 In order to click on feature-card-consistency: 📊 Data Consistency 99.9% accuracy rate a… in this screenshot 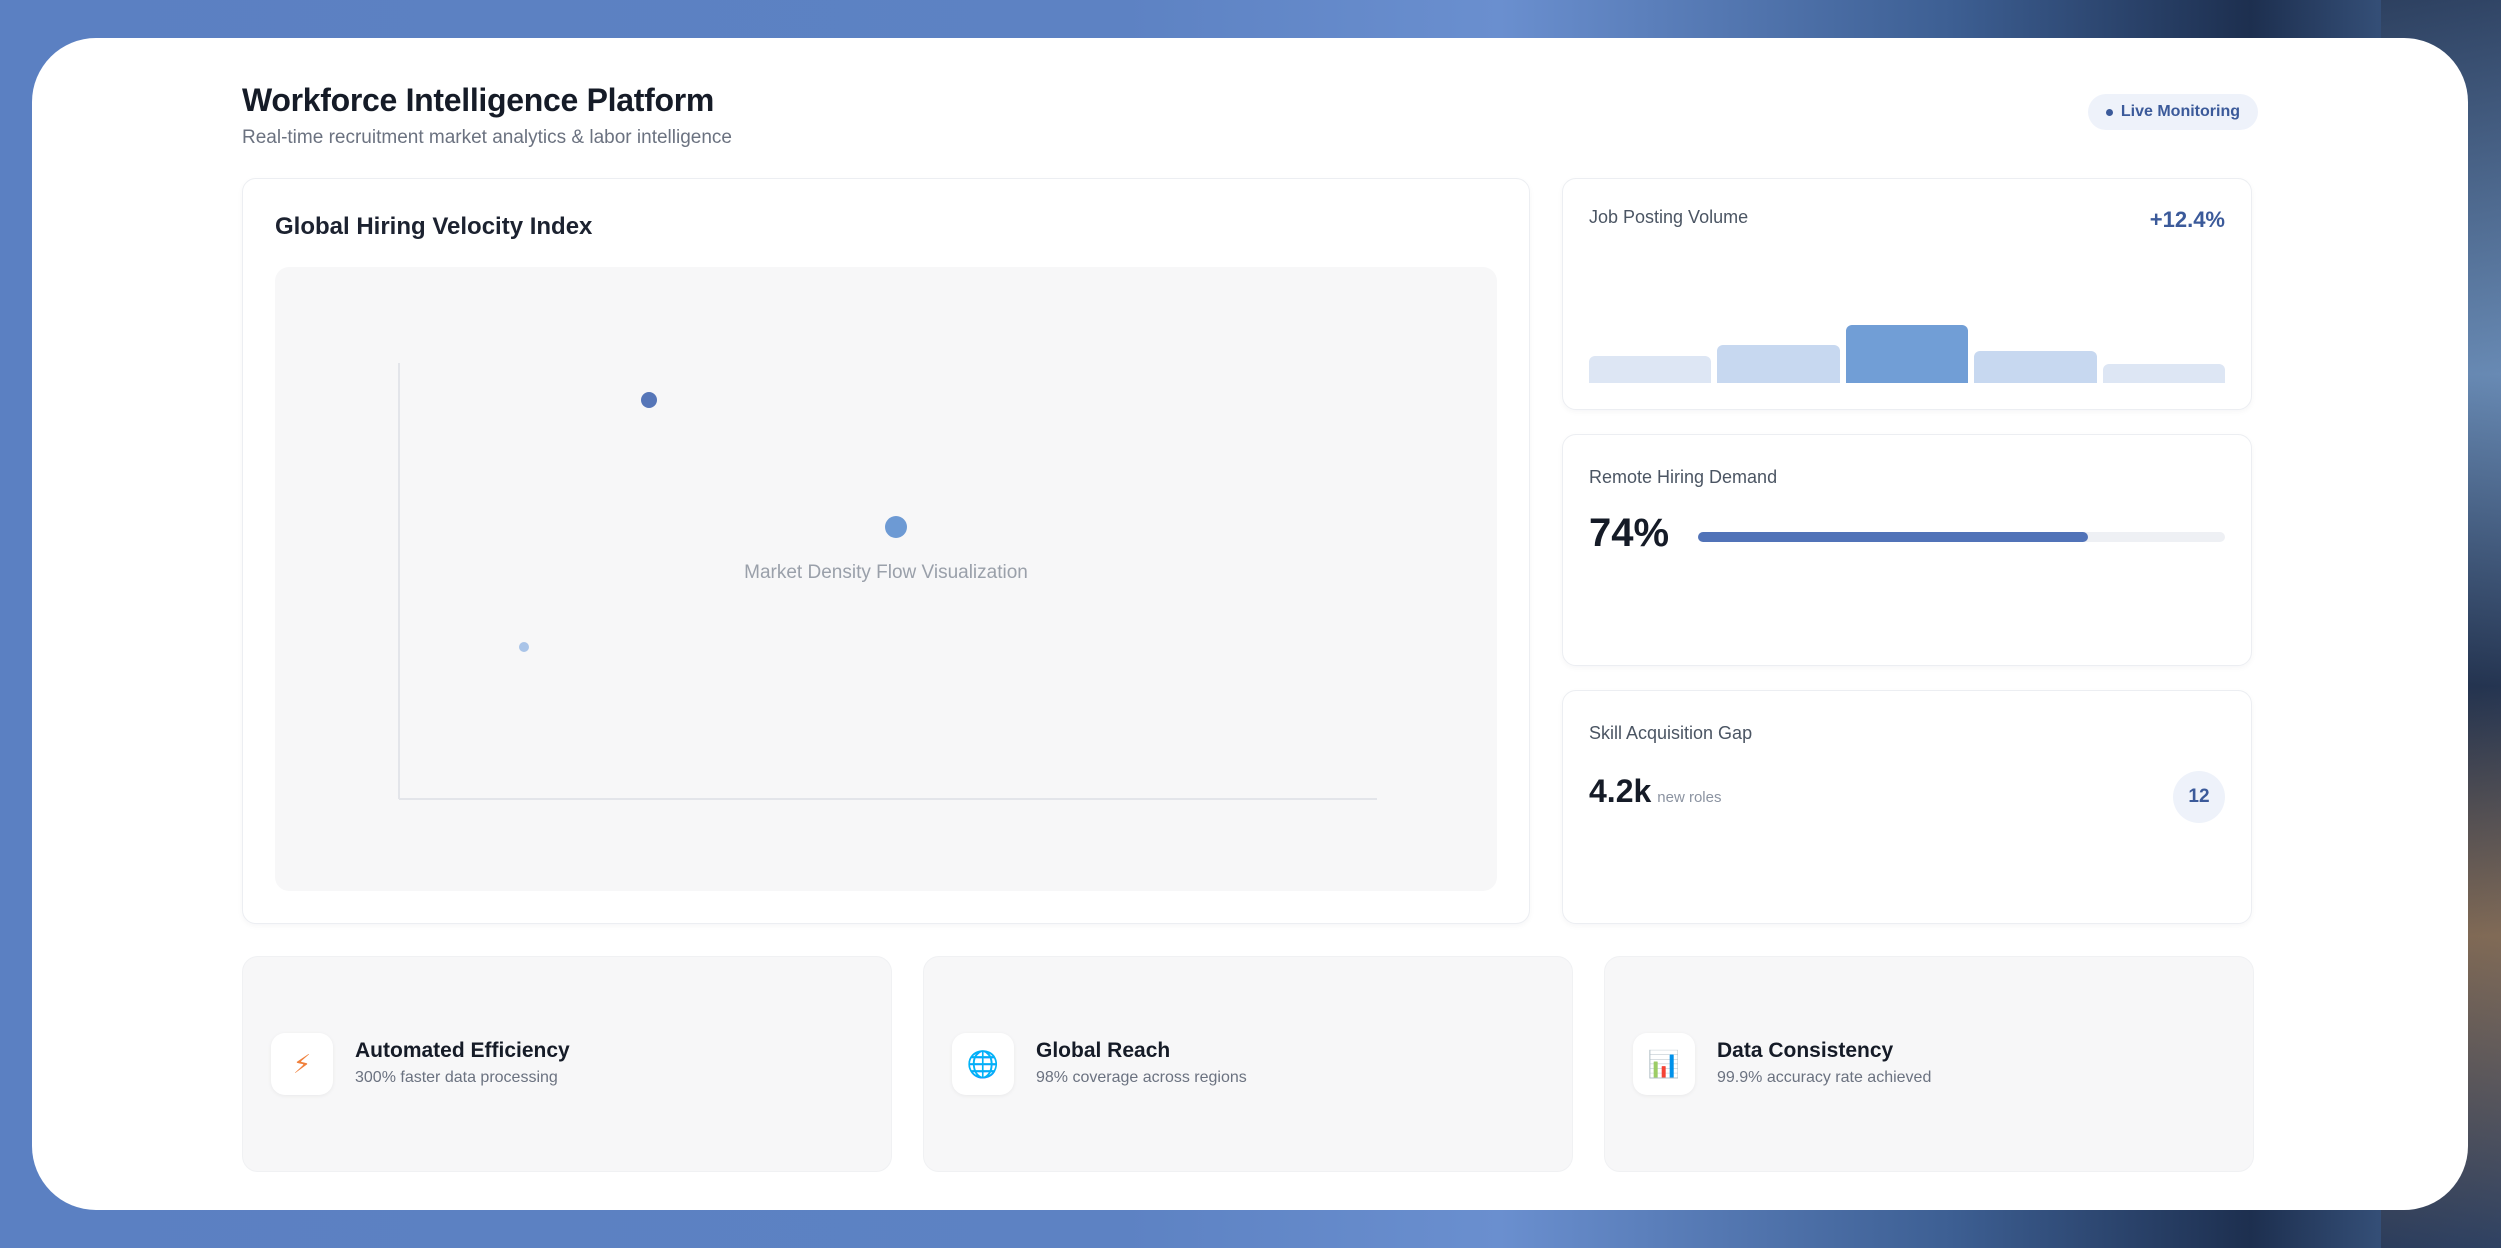, I will do `click(1929, 1064)`.